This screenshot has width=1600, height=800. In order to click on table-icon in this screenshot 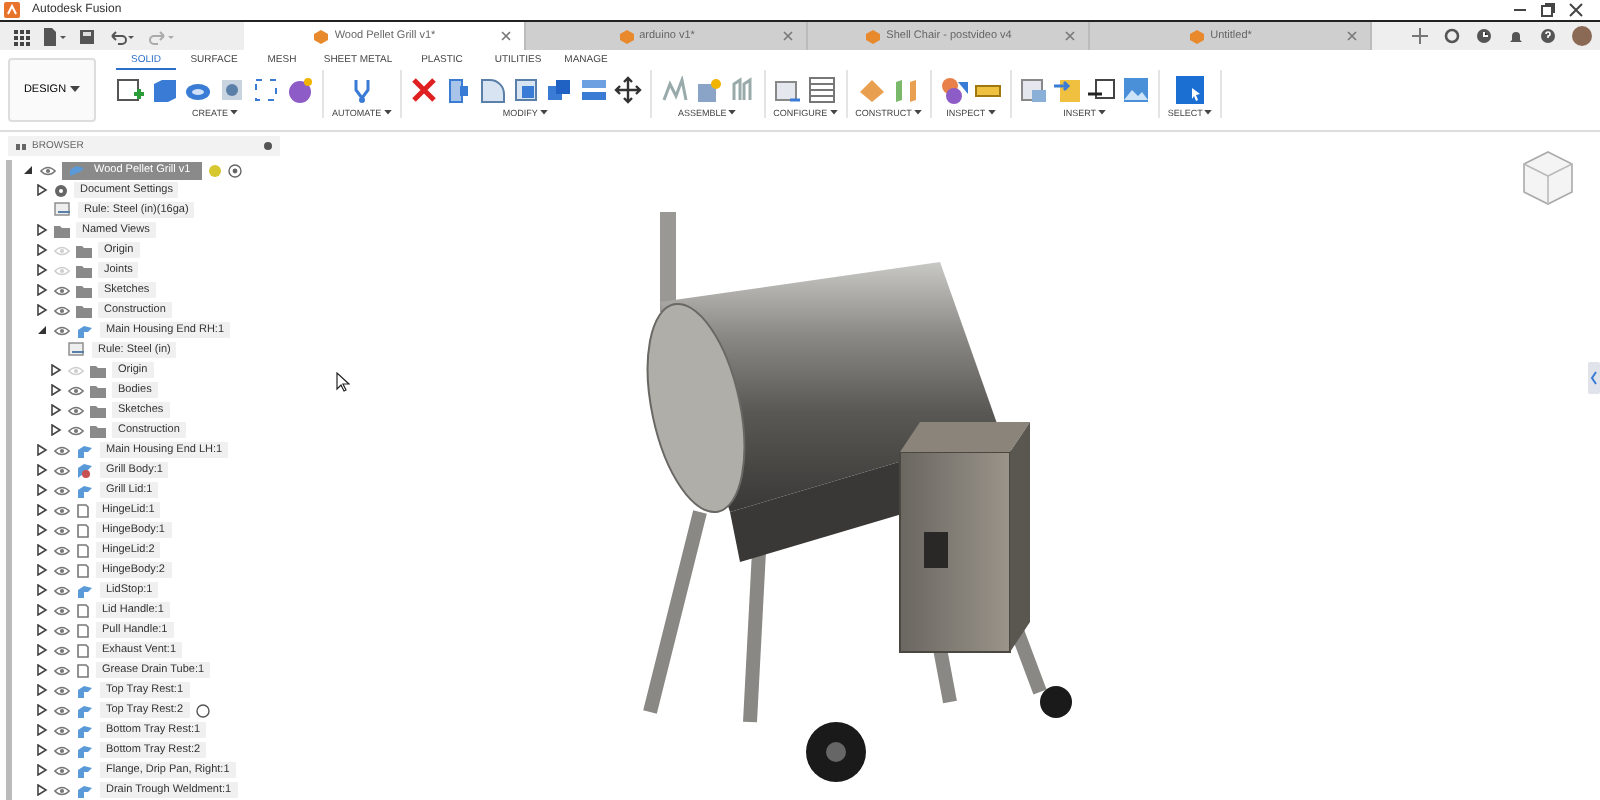, I will do `click(822, 90)`.